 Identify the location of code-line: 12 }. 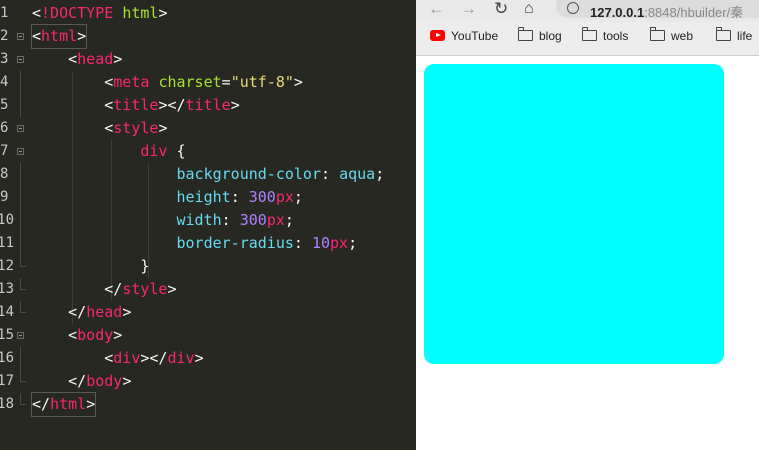
(207, 266).